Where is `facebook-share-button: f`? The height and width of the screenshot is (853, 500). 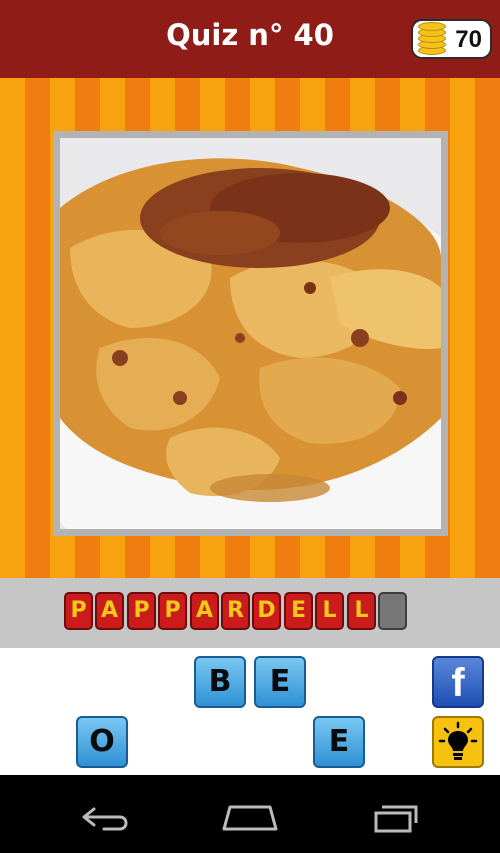 facebook-share-button: f is located at coordinates (458, 682).